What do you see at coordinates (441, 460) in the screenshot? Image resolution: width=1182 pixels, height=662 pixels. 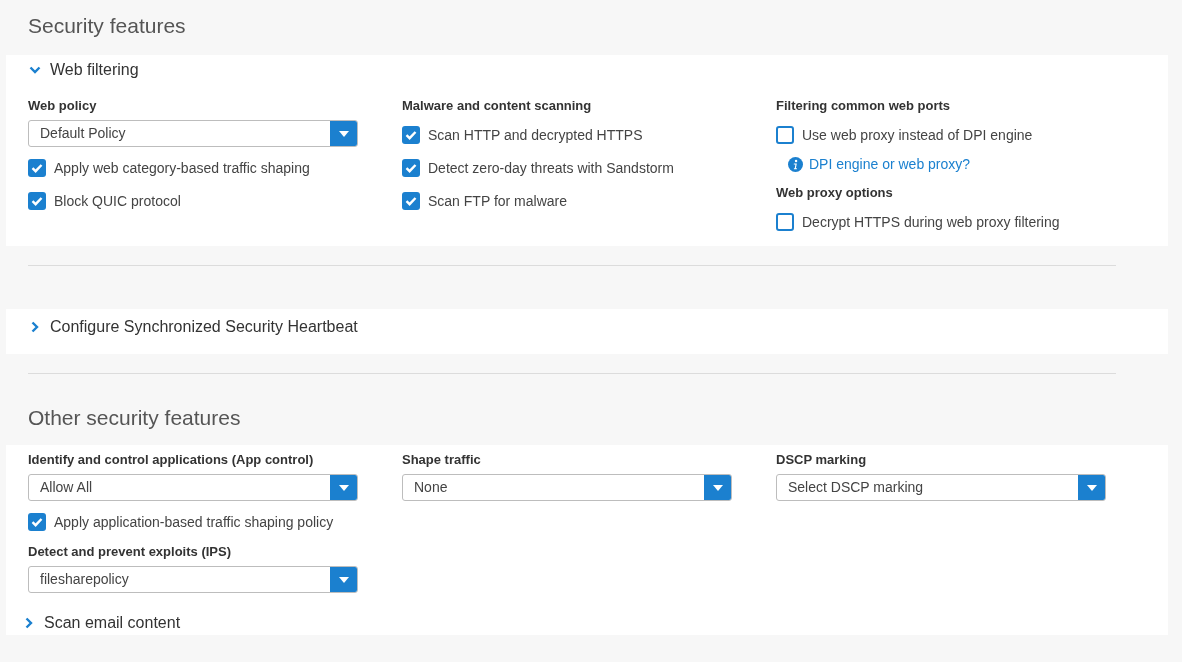 I see `field-label: Shape traffic` at bounding box center [441, 460].